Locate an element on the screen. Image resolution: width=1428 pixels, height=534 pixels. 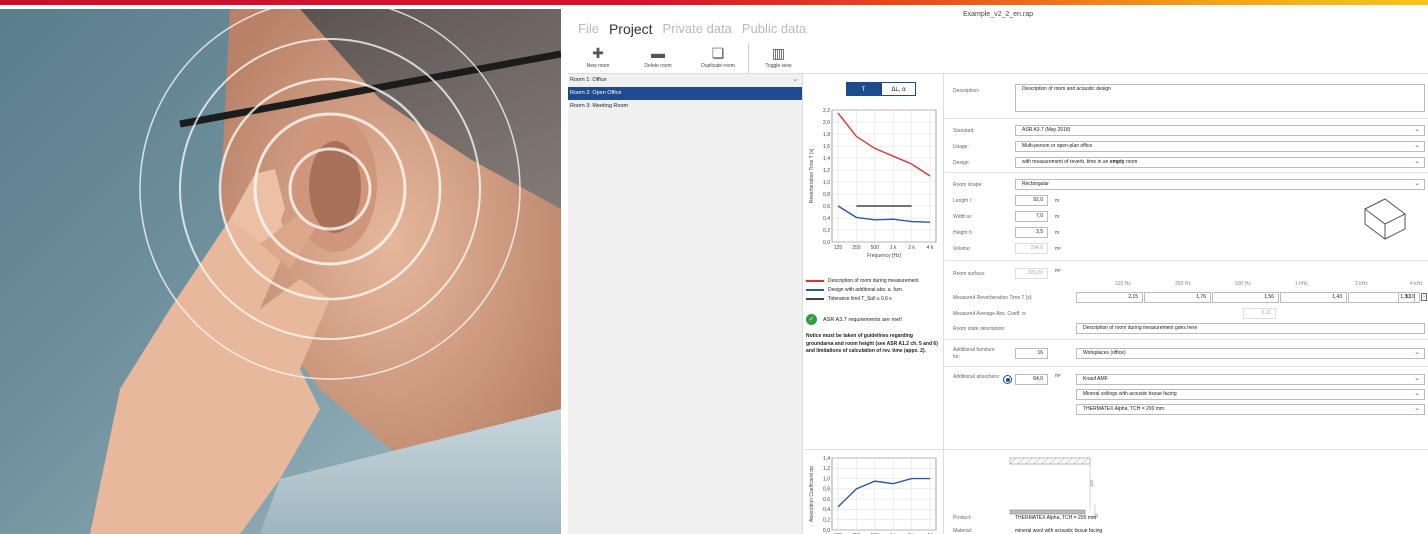
measured-t-125: 2,15 is located at coordinates (1109, 297).